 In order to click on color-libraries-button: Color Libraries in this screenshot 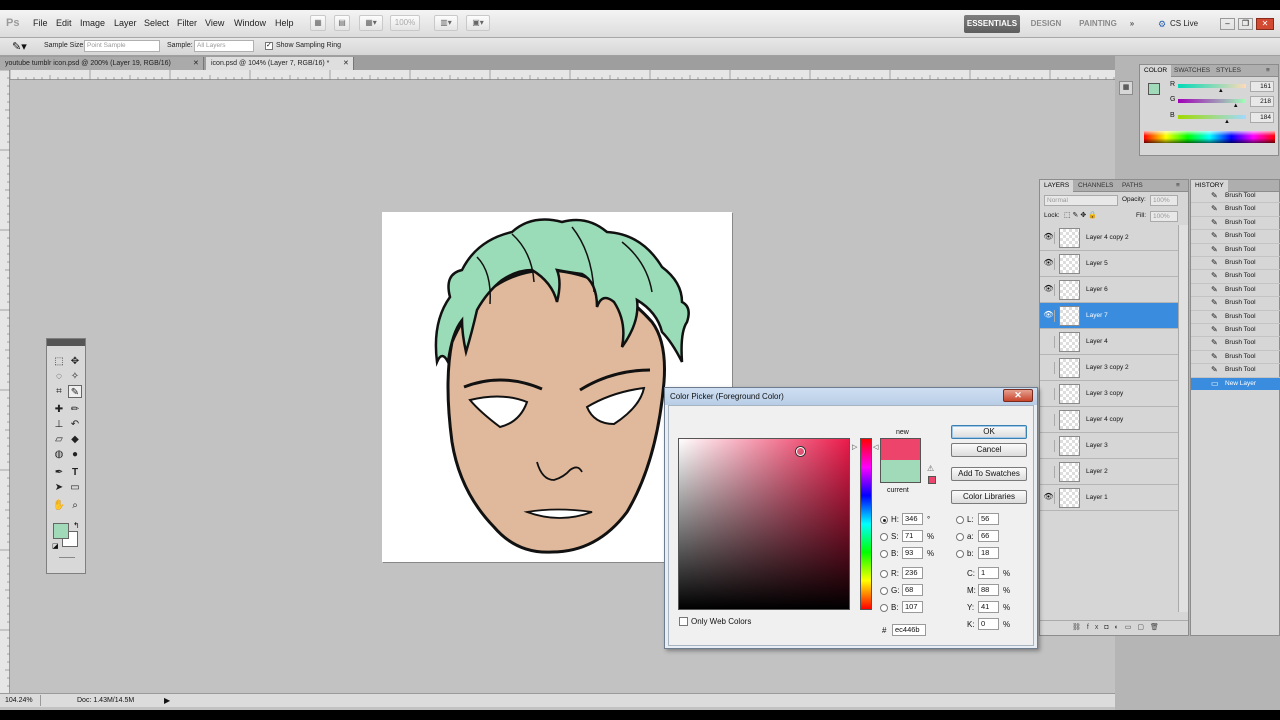, I will do `click(989, 497)`.